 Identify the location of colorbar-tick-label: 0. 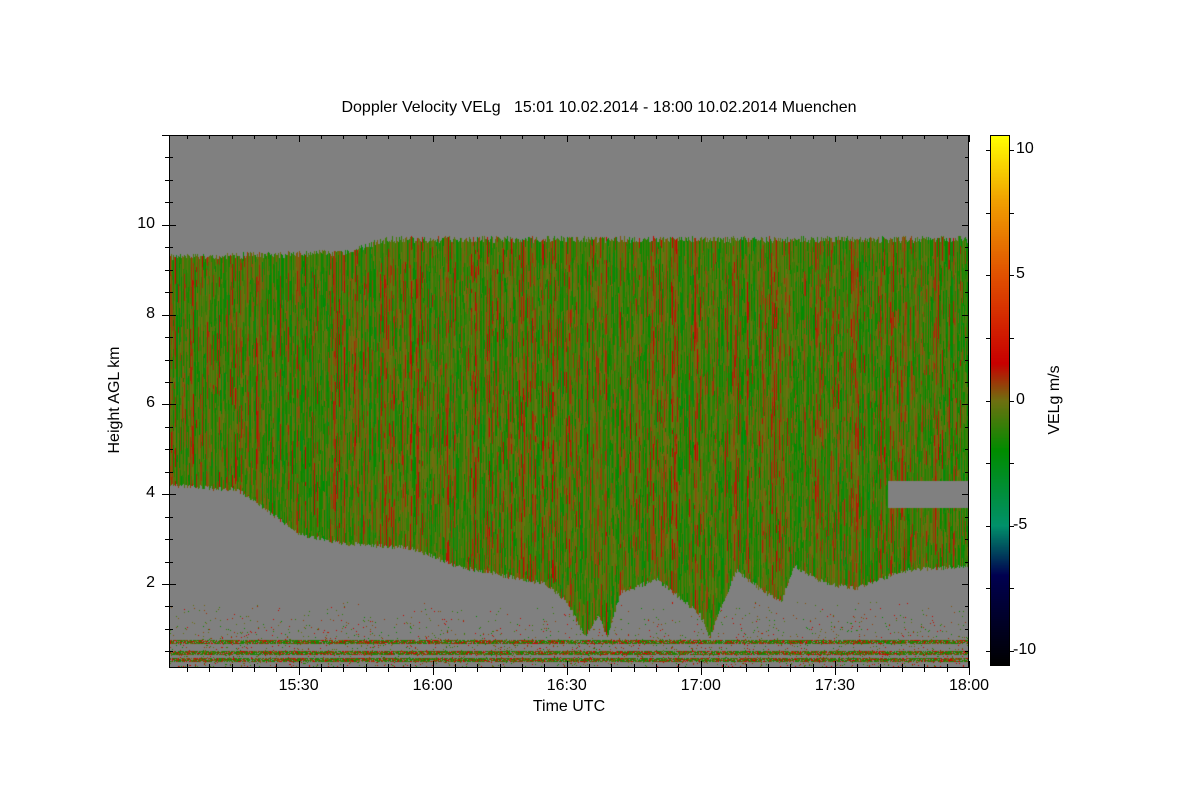
(1020, 399).